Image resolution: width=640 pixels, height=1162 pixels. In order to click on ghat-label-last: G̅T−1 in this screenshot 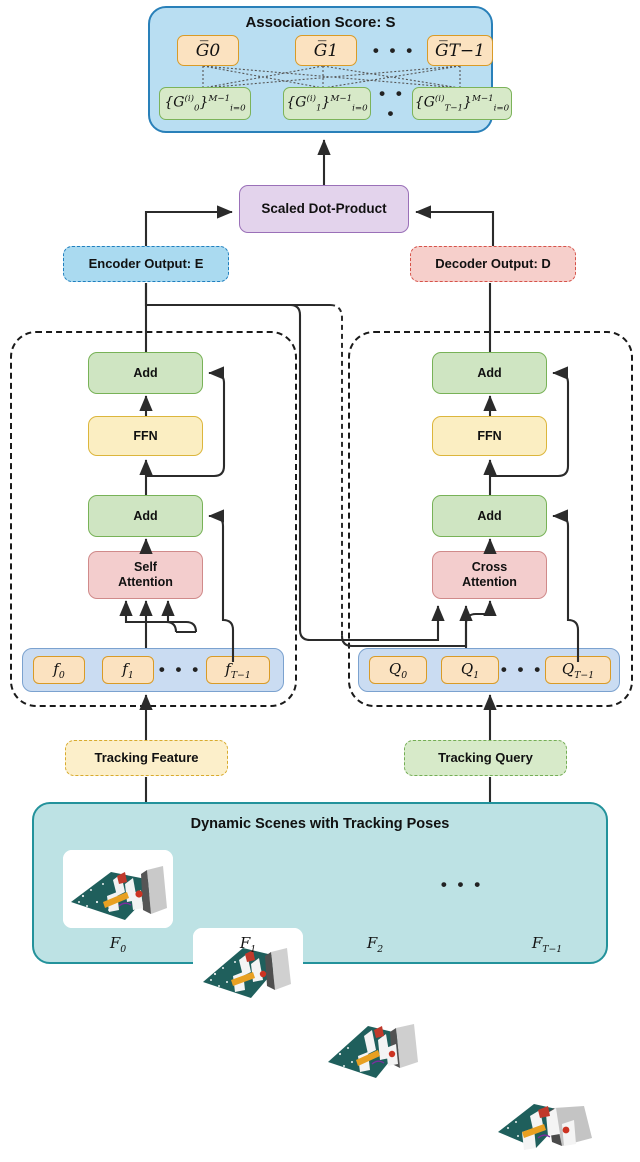, I will do `click(460, 50)`.